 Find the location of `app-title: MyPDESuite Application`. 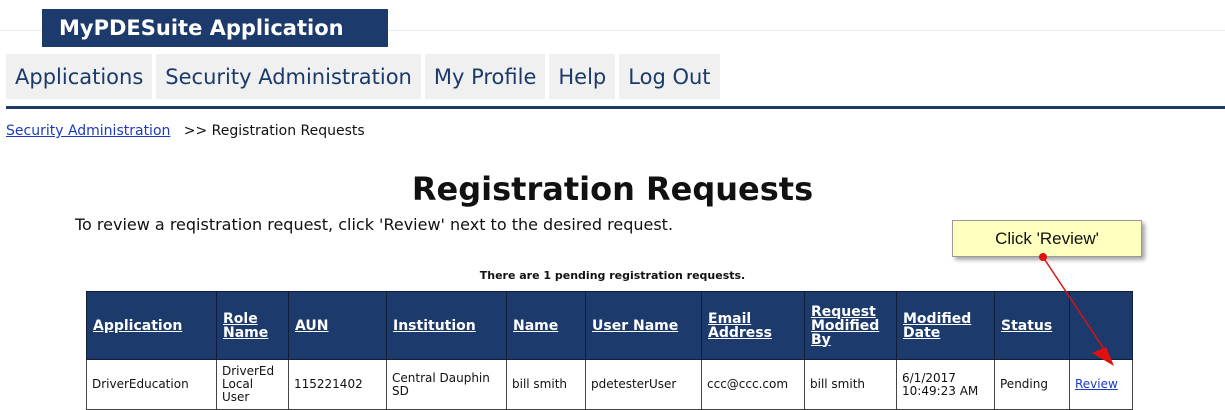

app-title: MyPDESuite Application is located at coordinates (215, 28).